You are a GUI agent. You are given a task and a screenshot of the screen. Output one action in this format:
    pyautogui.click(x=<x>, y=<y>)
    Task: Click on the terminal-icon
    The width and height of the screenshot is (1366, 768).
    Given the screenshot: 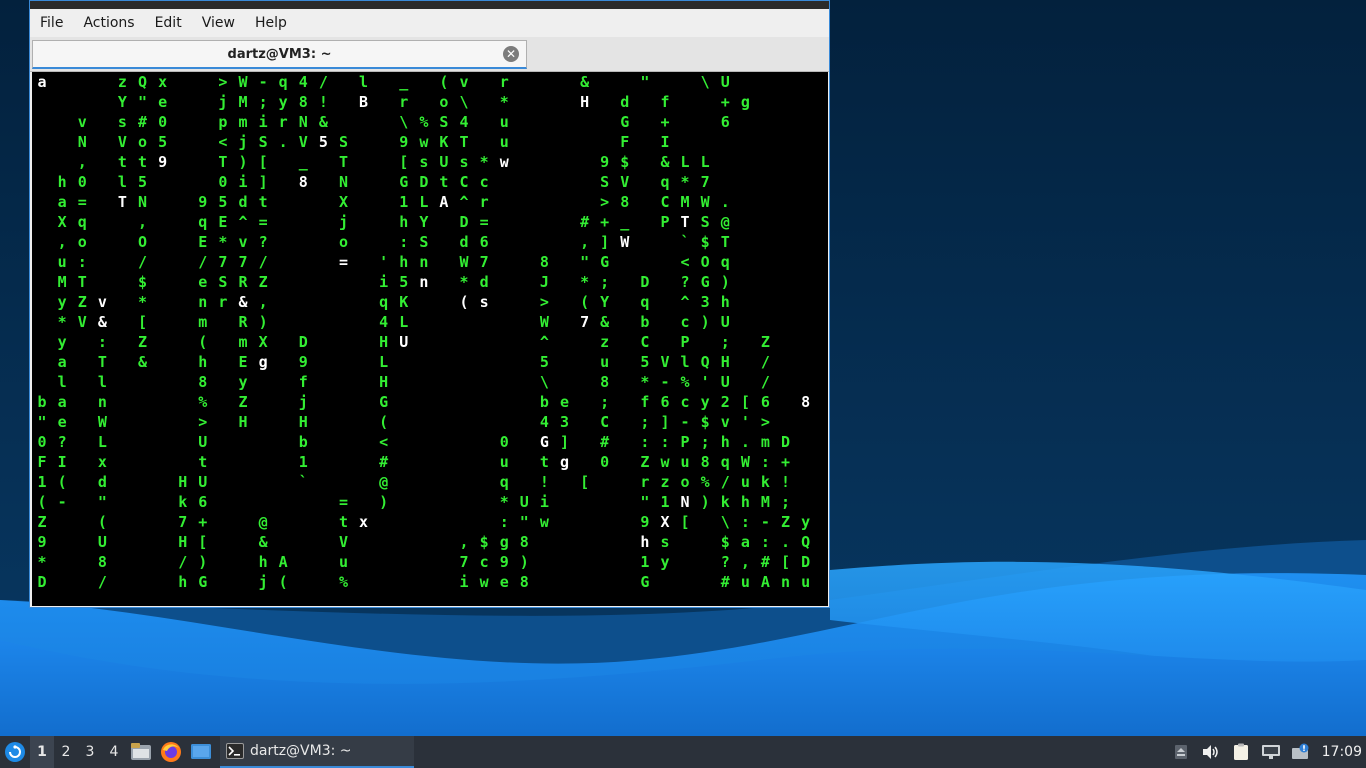 What is the action you would take?
    pyautogui.click(x=235, y=751)
    